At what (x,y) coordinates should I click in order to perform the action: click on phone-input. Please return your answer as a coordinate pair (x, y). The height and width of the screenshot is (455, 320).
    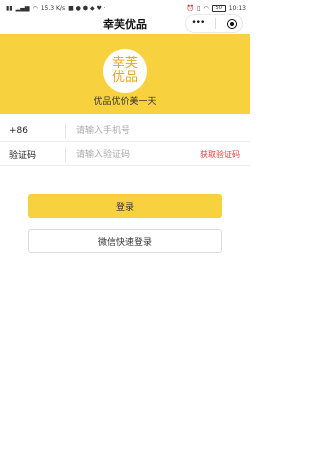
    Looking at the image, I should click on (158, 130).